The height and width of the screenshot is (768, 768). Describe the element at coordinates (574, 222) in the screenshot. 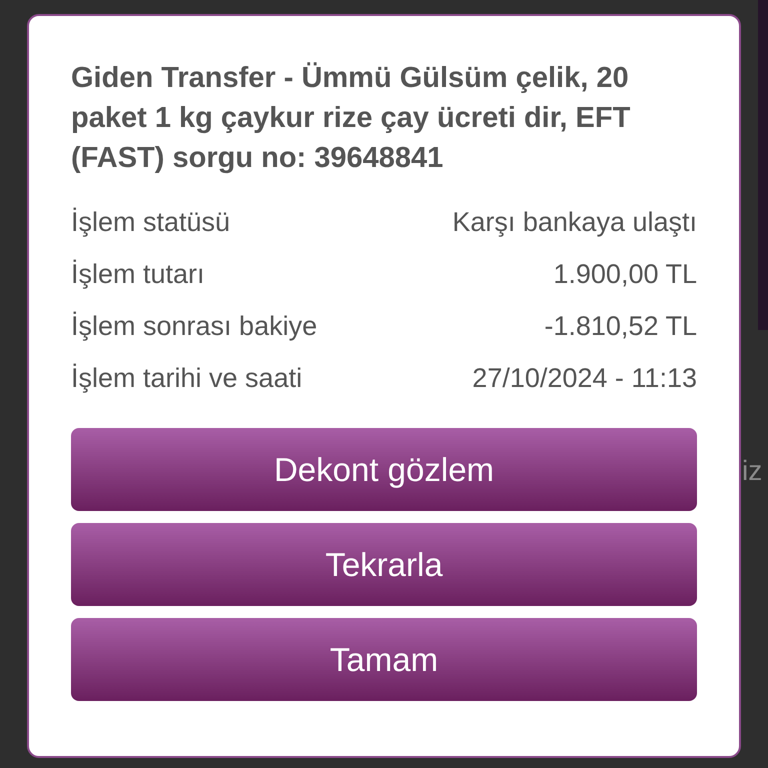

I see `detail-value: Karşı bankaya ulaştı` at that location.